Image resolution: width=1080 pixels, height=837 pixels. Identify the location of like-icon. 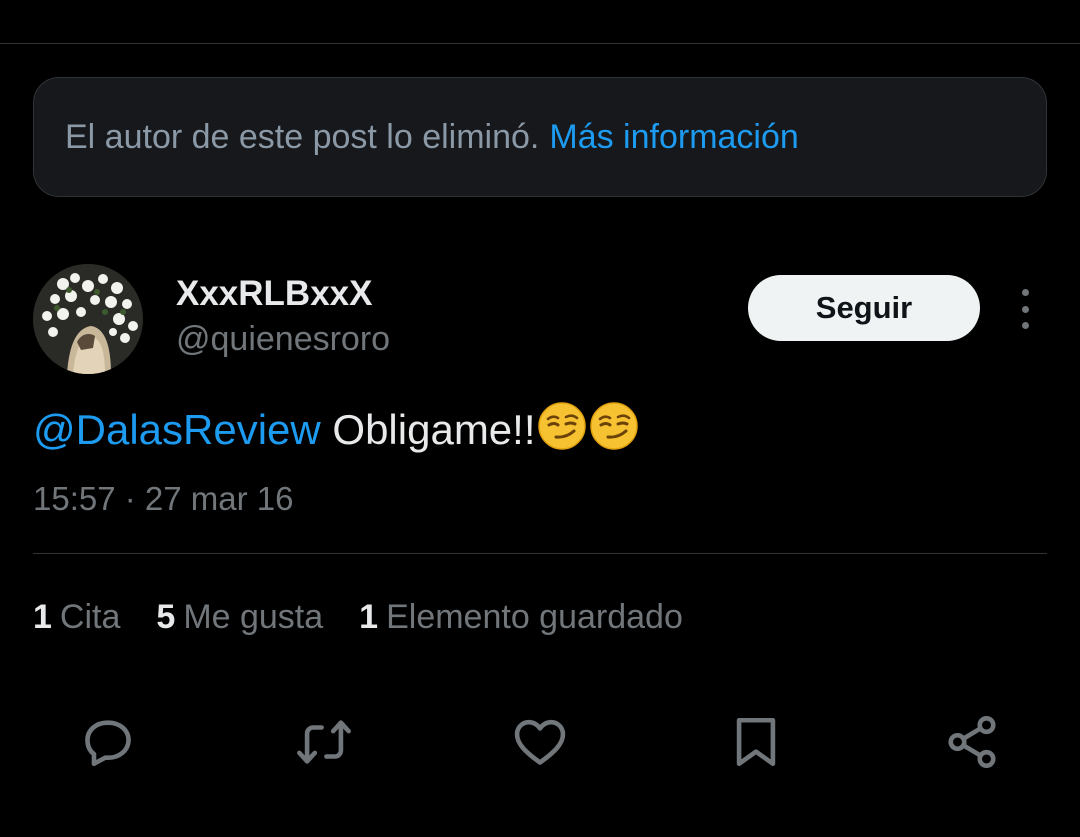
(540, 742).